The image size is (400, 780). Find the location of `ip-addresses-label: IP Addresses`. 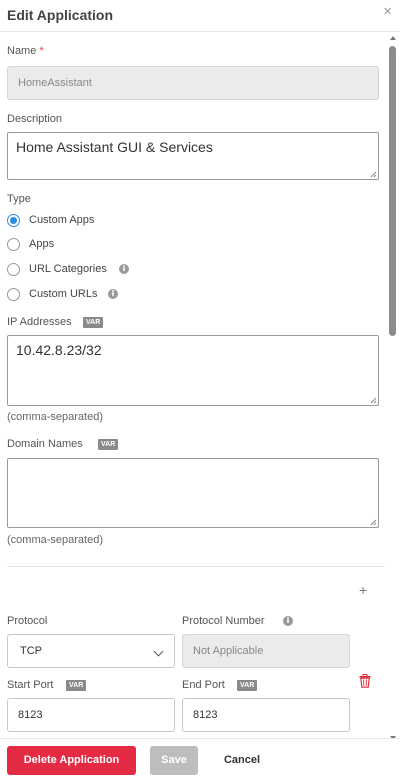

ip-addresses-label: IP Addresses is located at coordinates (39, 322).